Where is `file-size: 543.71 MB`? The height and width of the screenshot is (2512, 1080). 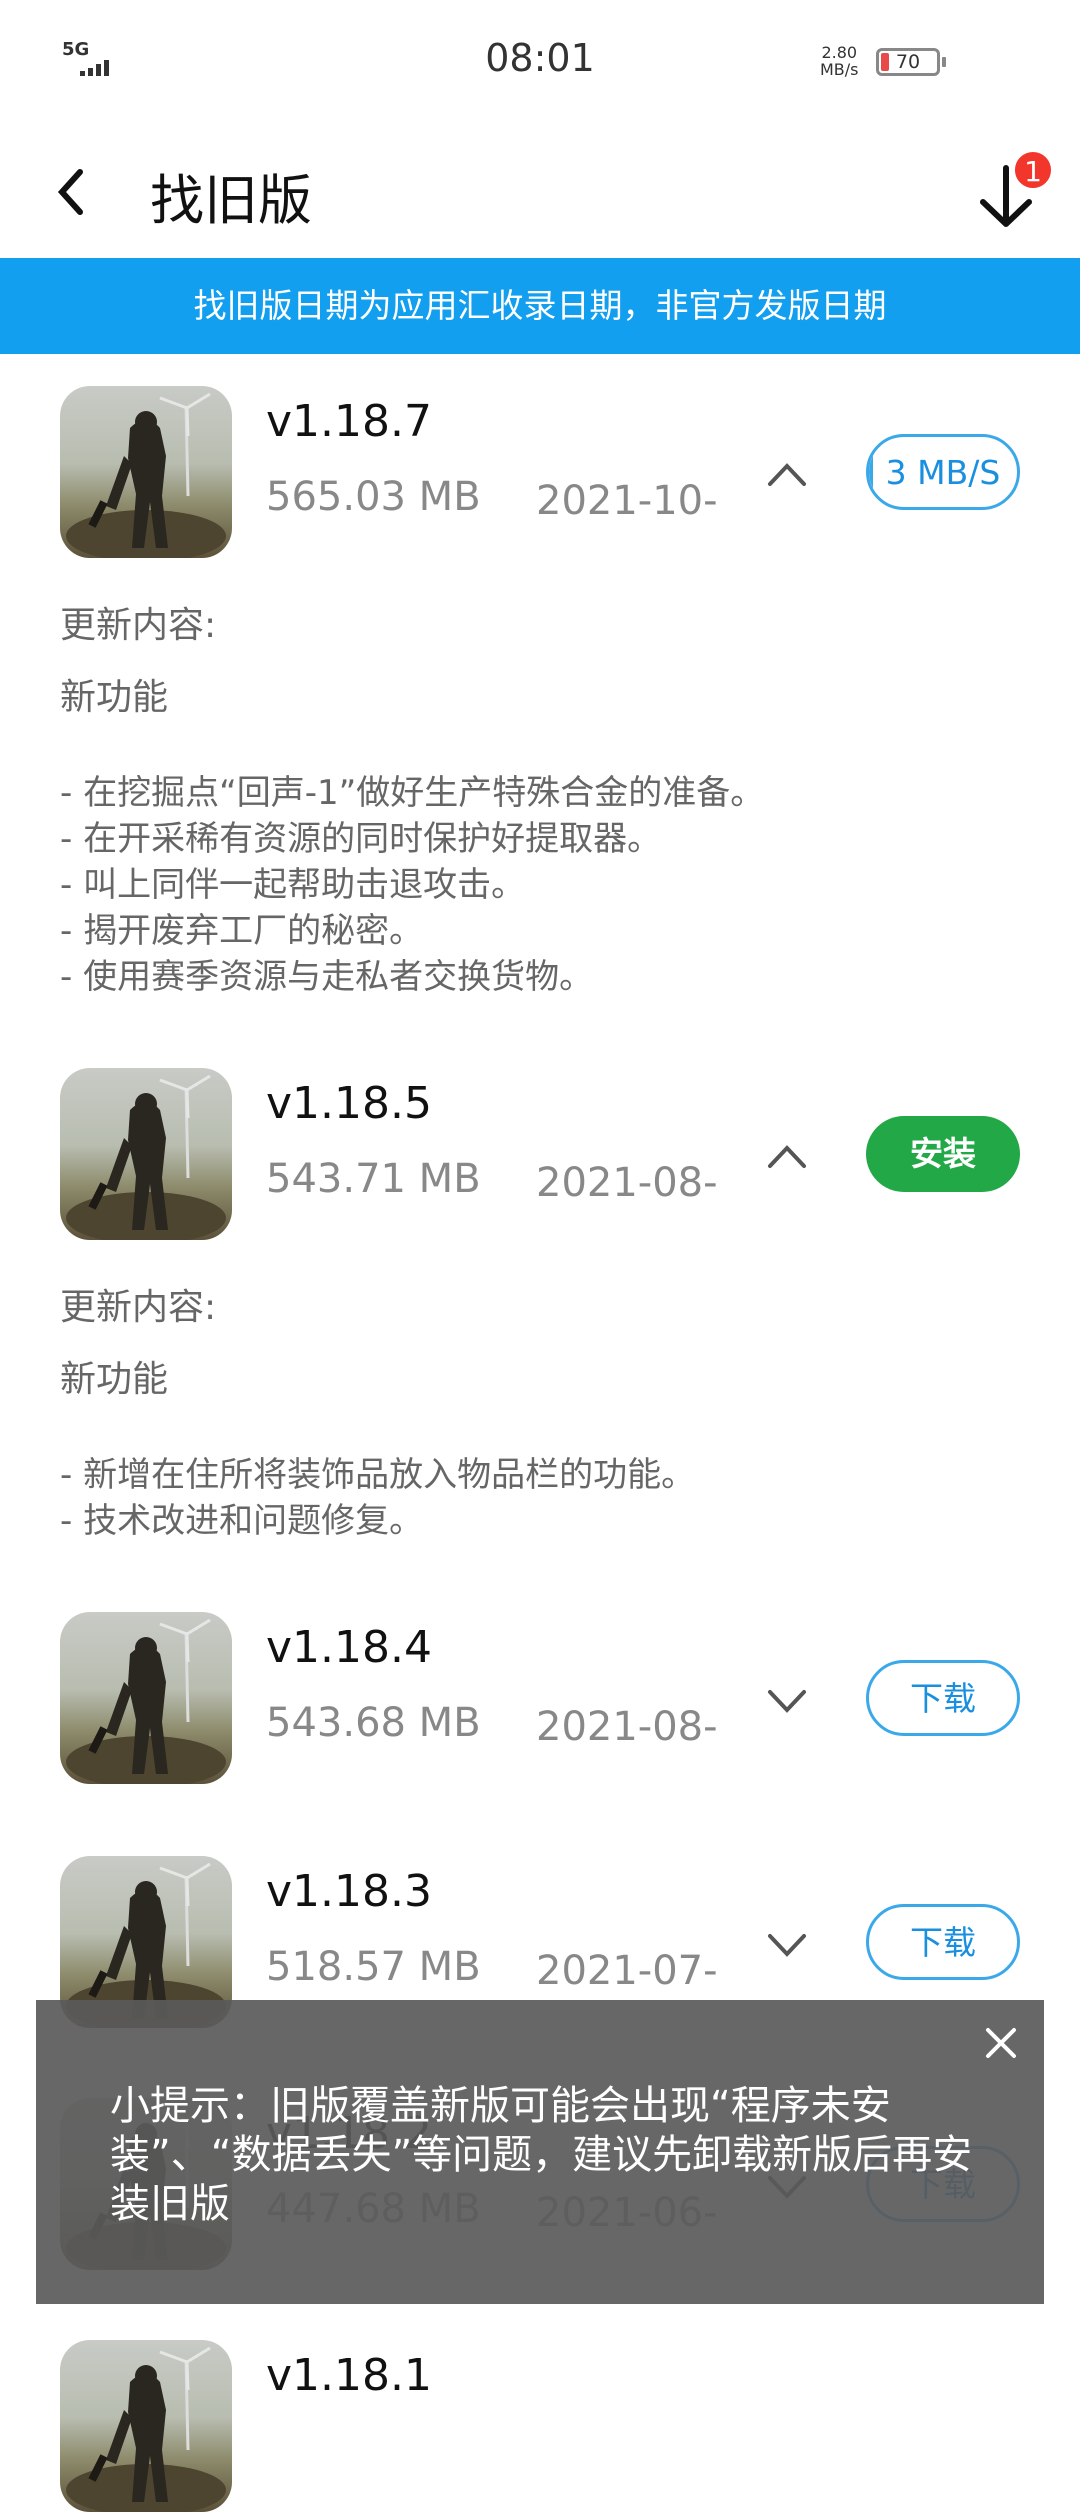 file-size: 543.71 MB is located at coordinates (373, 1179).